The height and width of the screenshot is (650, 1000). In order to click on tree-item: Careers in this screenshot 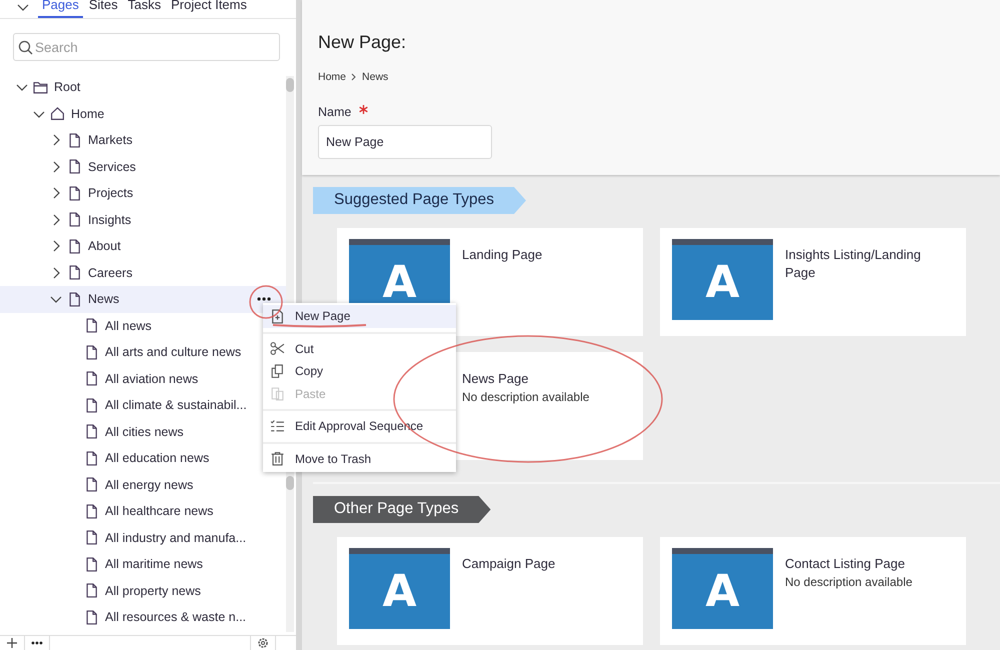, I will do `click(143, 273)`.